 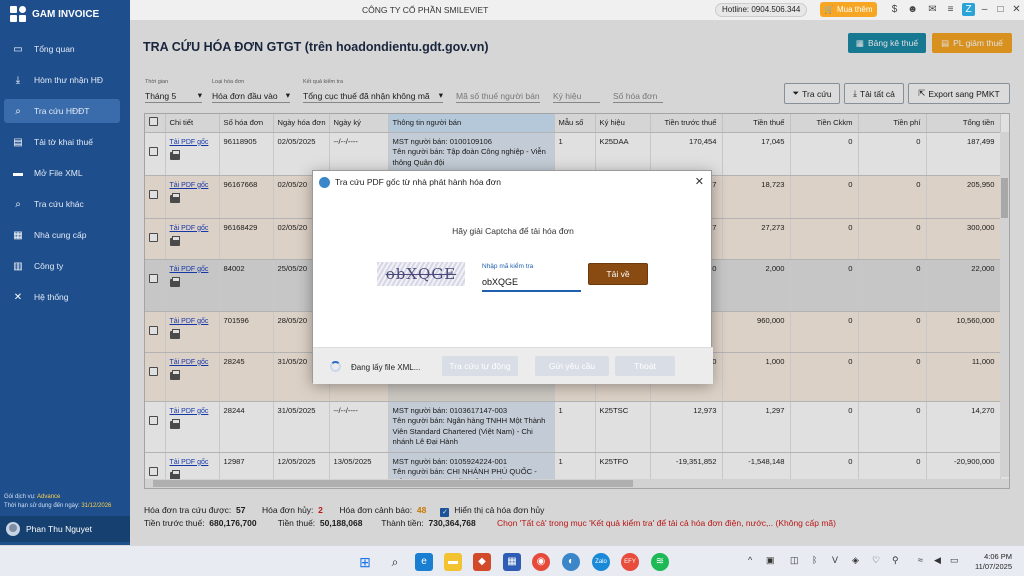 What do you see at coordinates (541, 562) in the screenshot?
I see `chrome-icon: ◉` at bounding box center [541, 562].